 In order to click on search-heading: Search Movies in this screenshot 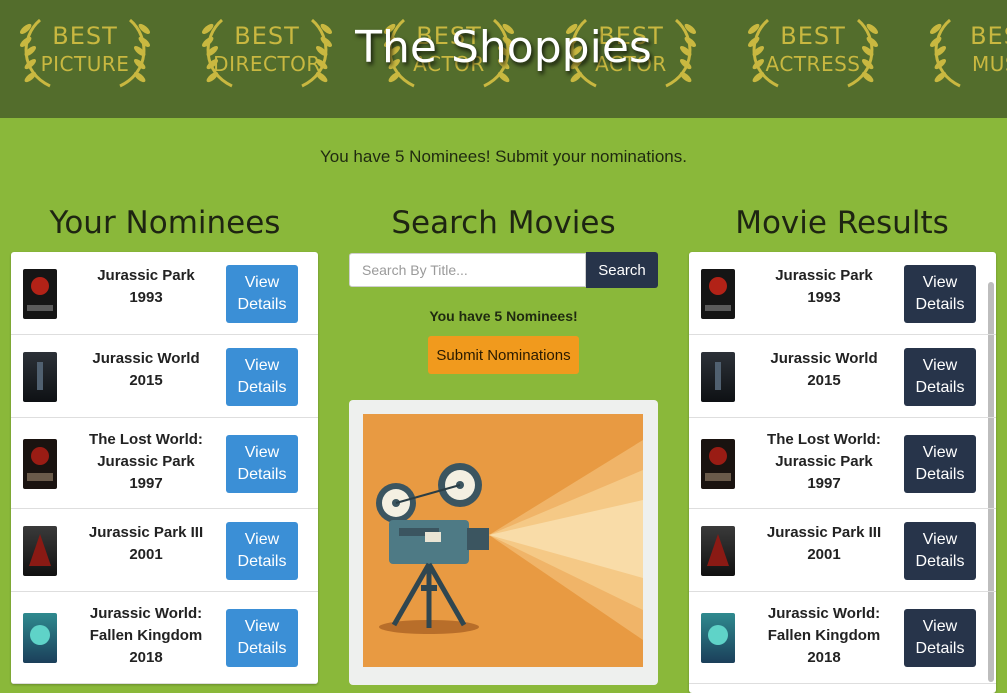, I will do `click(503, 223)`.